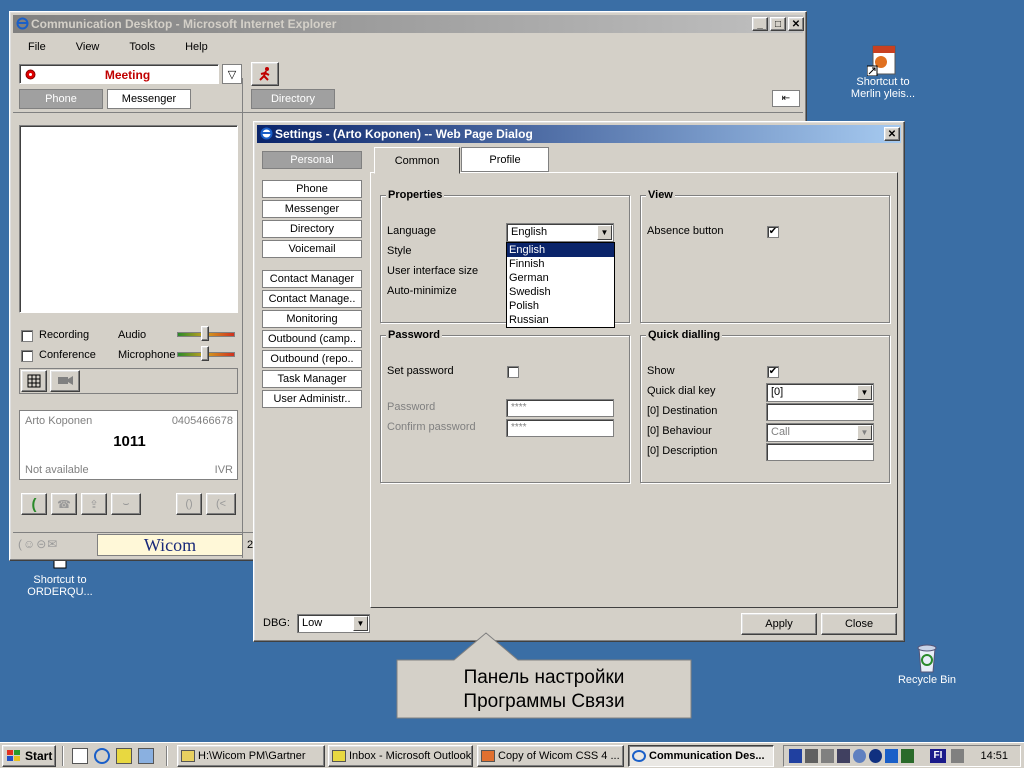  Describe the element at coordinates (560, 408) in the screenshot. I see `password-input: ****` at that location.